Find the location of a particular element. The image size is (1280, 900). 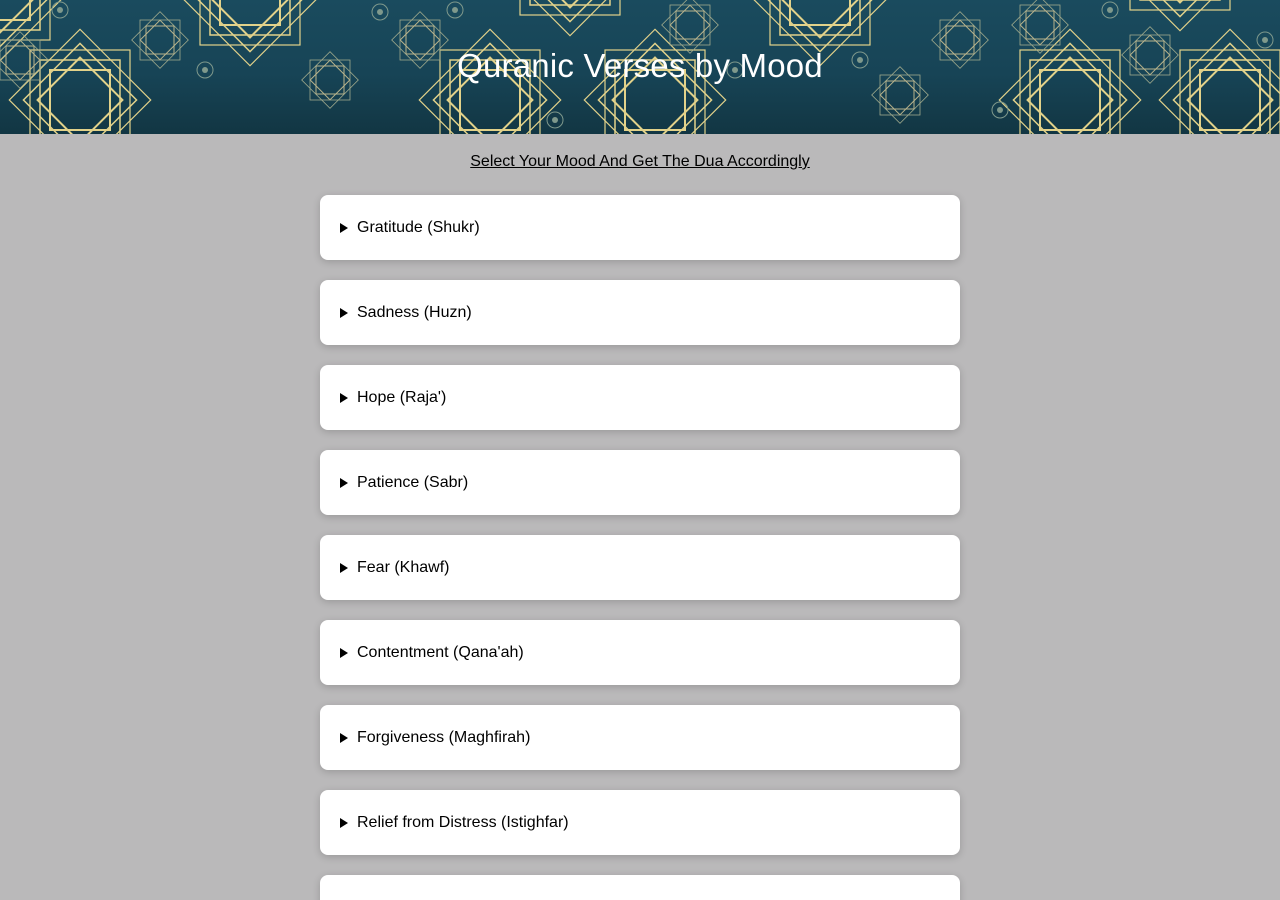

mood-item-gratitude: Gratitude (Shukr) is located at coordinates (640, 227).